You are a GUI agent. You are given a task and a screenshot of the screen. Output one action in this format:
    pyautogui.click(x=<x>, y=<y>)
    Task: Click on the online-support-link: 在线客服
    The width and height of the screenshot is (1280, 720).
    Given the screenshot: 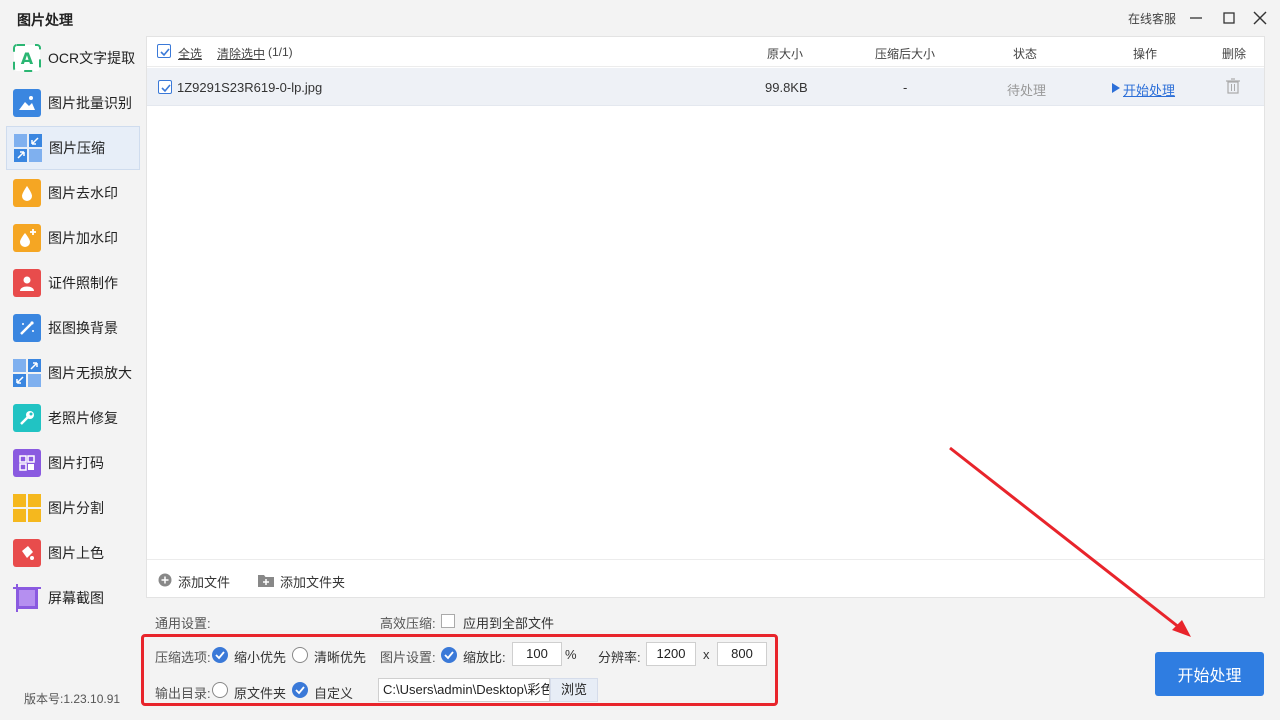 What is the action you would take?
    pyautogui.click(x=1152, y=18)
    